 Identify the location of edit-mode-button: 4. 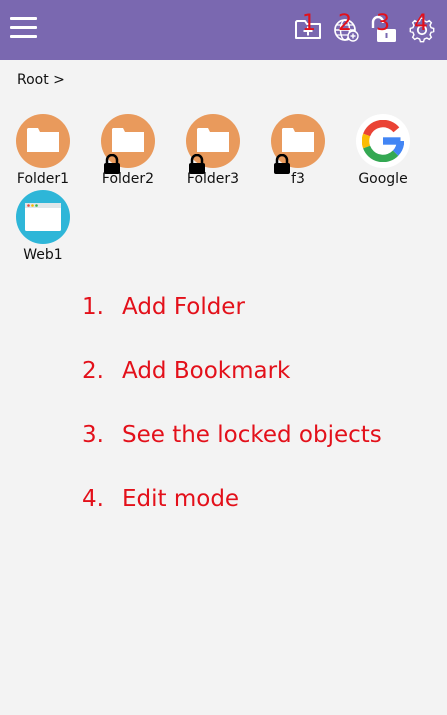
(422, 27).